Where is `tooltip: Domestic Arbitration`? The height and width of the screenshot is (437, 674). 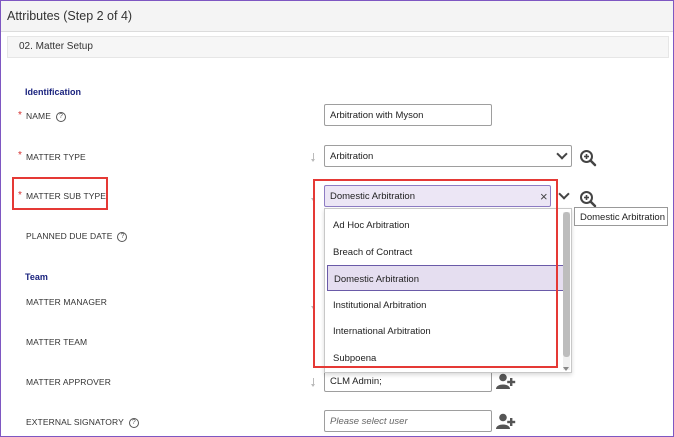 tooltip: Domestic Arbitration is located at coordinates (621, 216).